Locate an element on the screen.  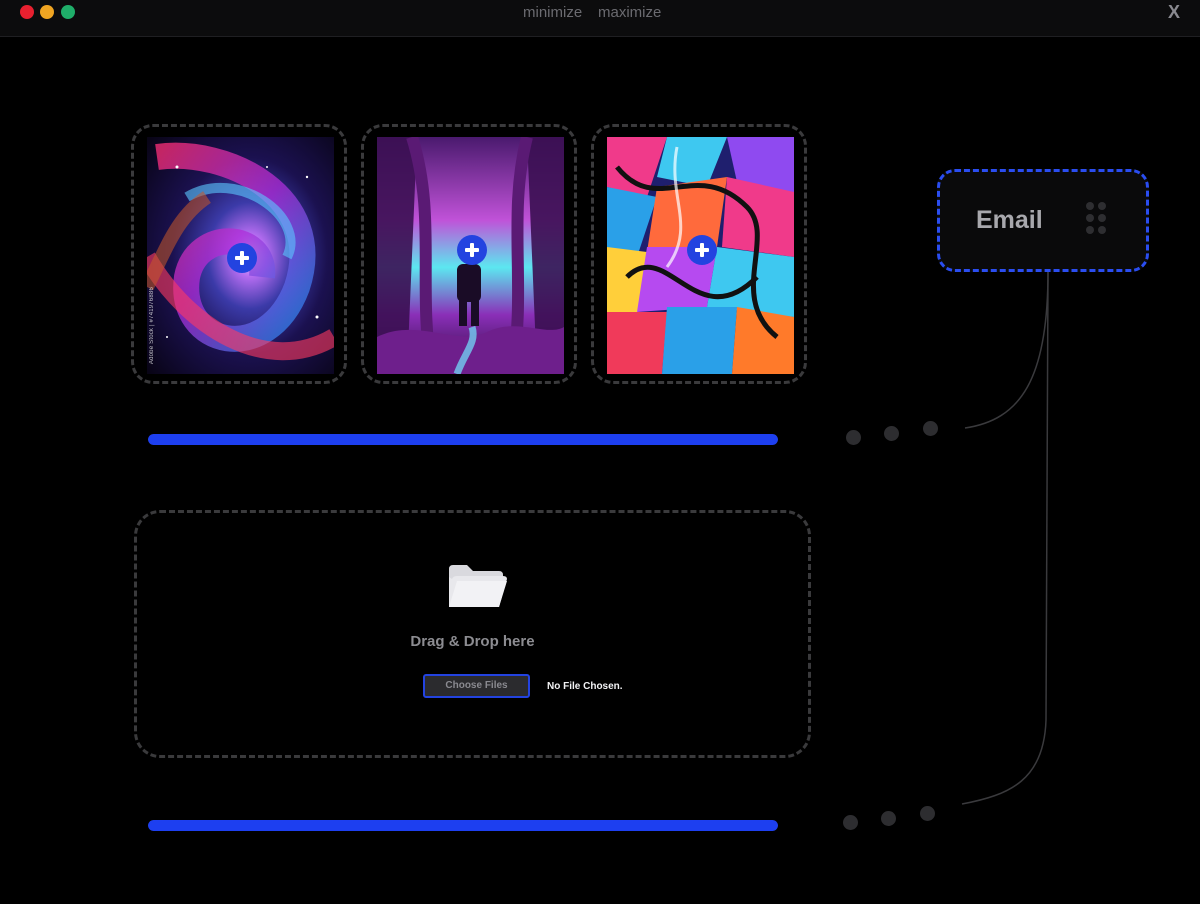
close-button: X is located at coordinates (1174, 12).